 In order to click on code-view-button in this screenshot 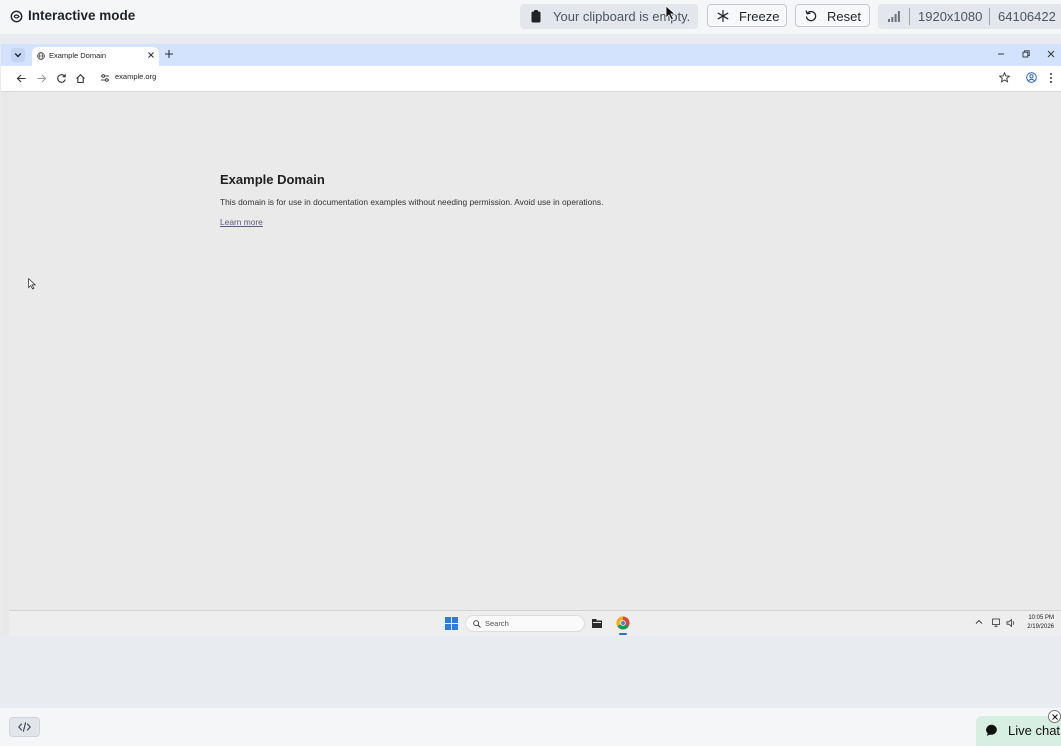, I will do `click(24, 727)`.